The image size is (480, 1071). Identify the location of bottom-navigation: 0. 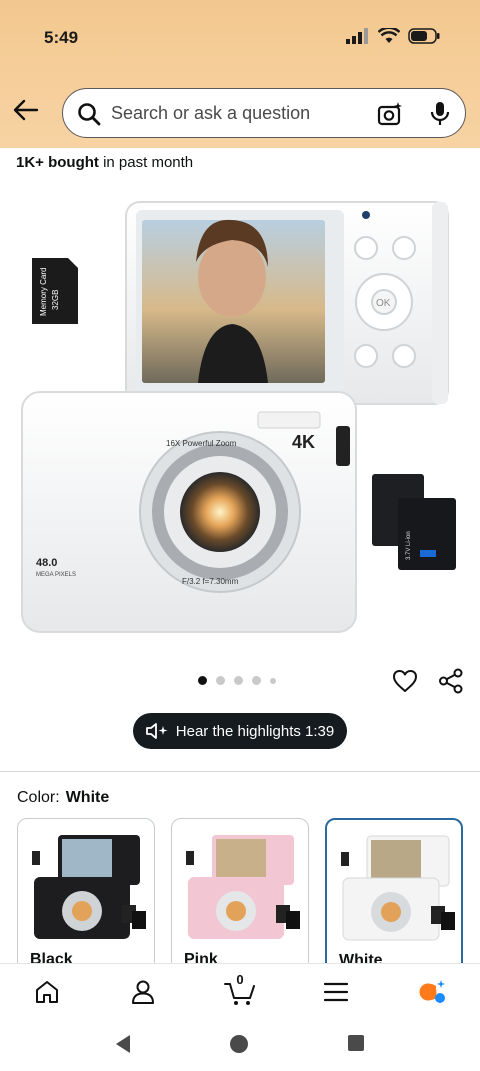
(240, 990).